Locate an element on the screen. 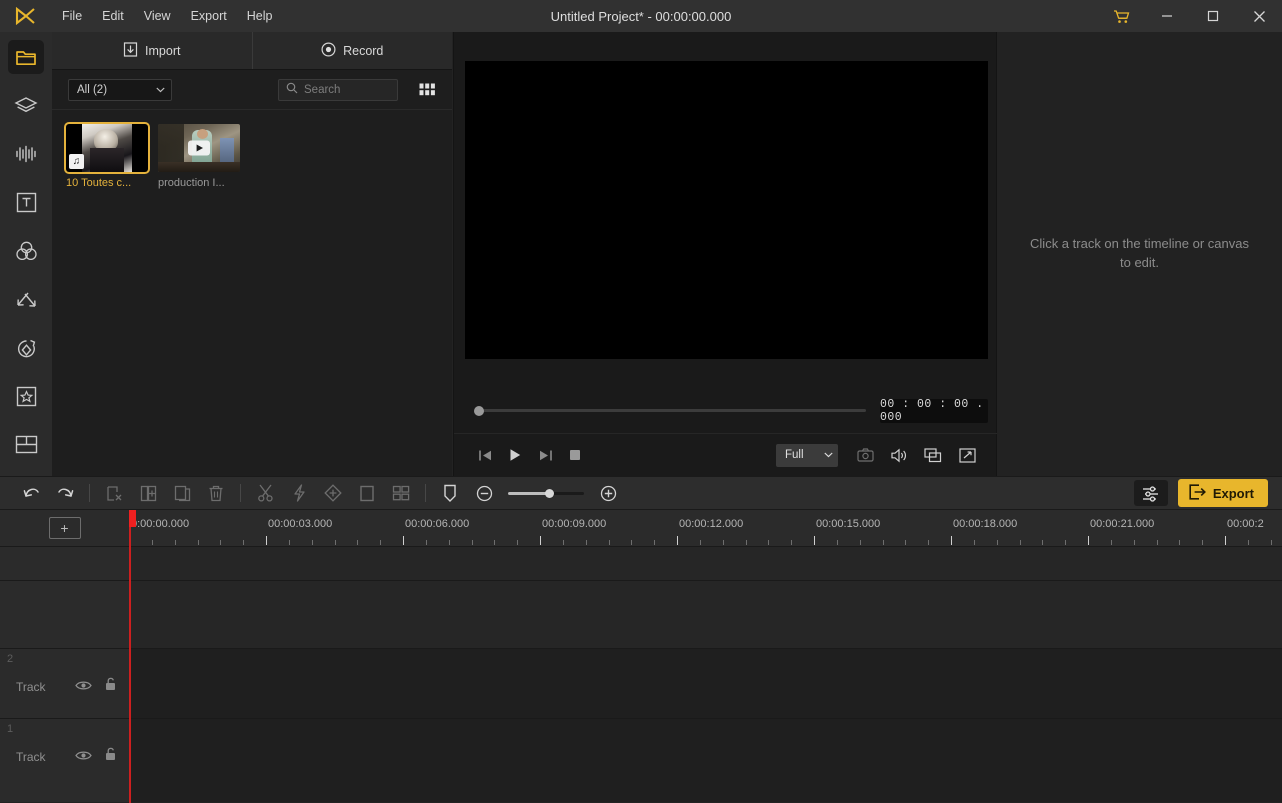 Image resolution: width=1282 pixels, height=803 pixels. trash-icon is located at coordinates (216, 493).